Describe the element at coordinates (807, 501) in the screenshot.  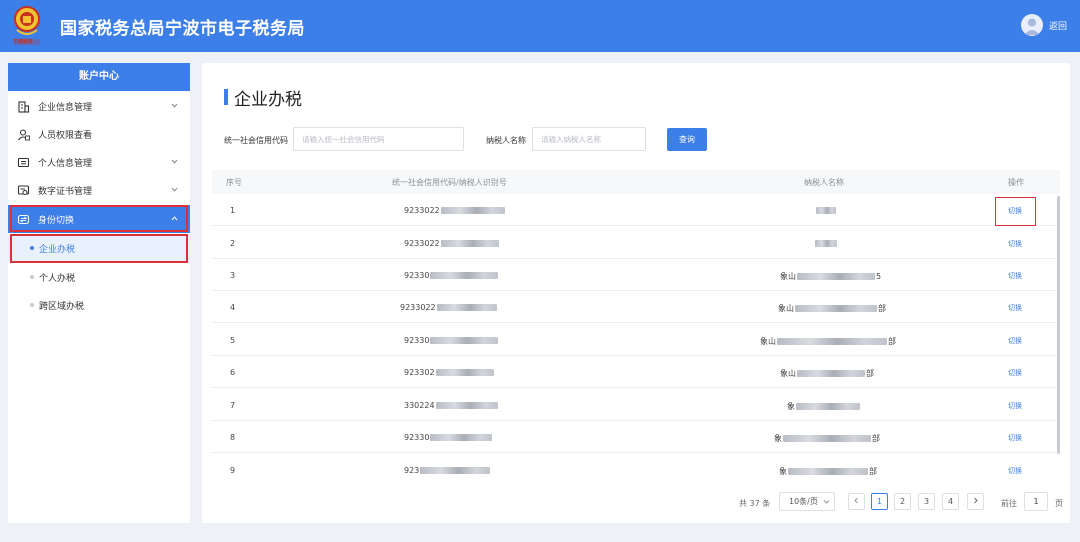
I see `page-size-select: 10条/页` at that location.